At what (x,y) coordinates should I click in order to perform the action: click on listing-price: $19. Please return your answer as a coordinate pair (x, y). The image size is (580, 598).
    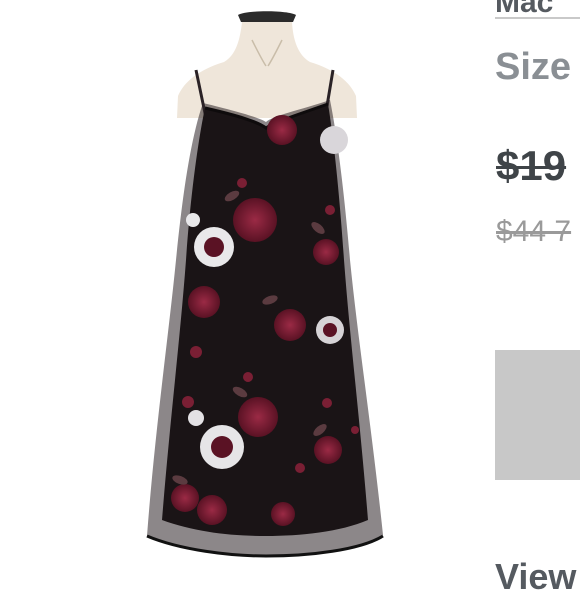
    Looking at the image, I should click on (531, 165).